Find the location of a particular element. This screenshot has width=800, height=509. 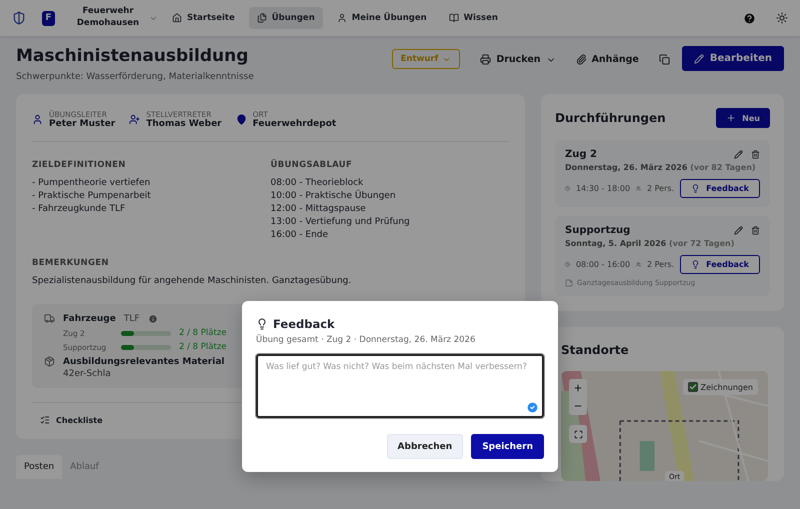

nav-item: Wissen is located at coordinates (473, 18).